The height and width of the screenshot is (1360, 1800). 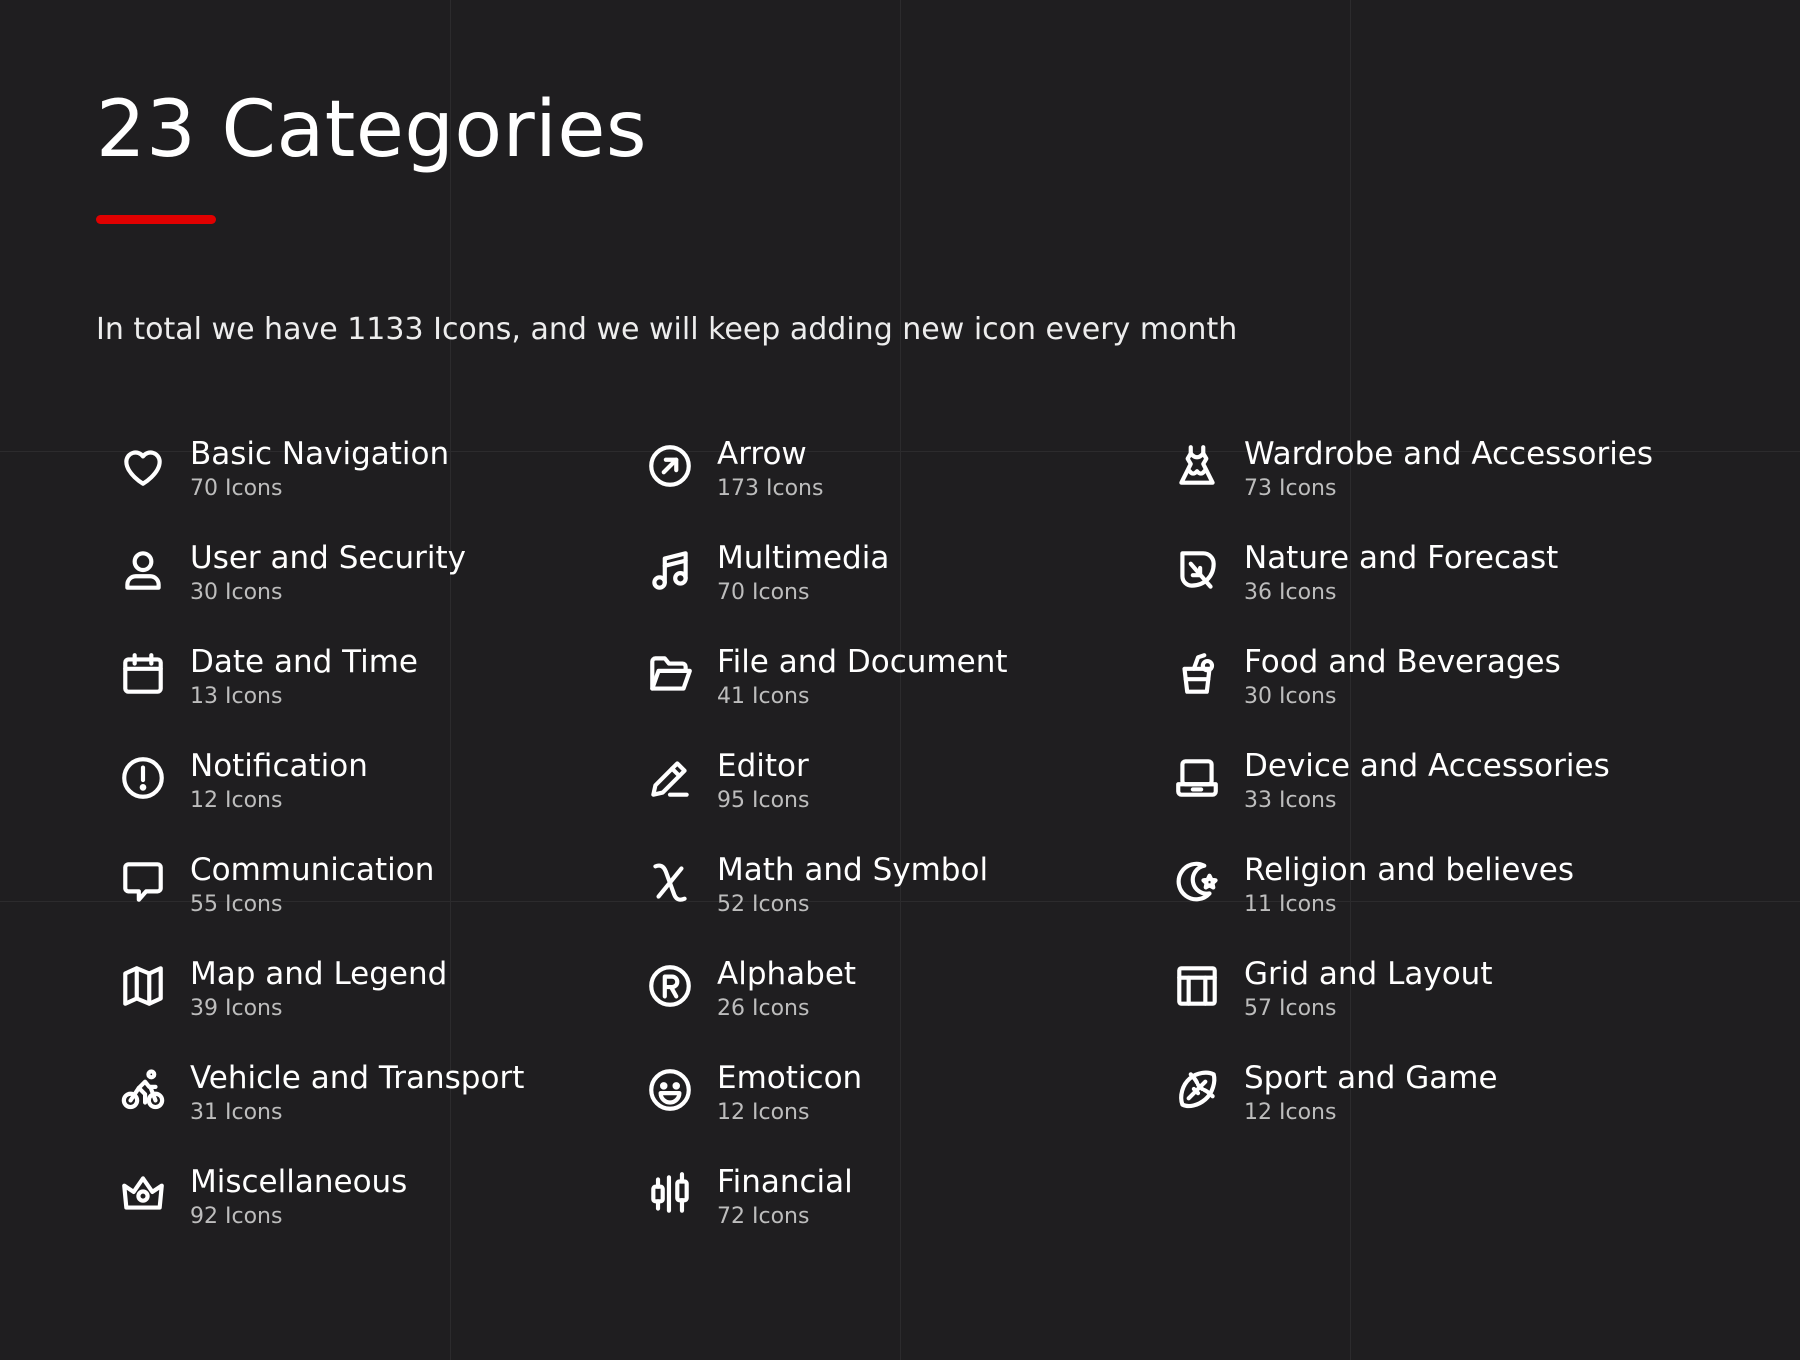 What do you see at coordinates (319, 469) in the screenshot?
I see `category-text: Basic Navigation 70 Icons` at bounding box center [319, 469].